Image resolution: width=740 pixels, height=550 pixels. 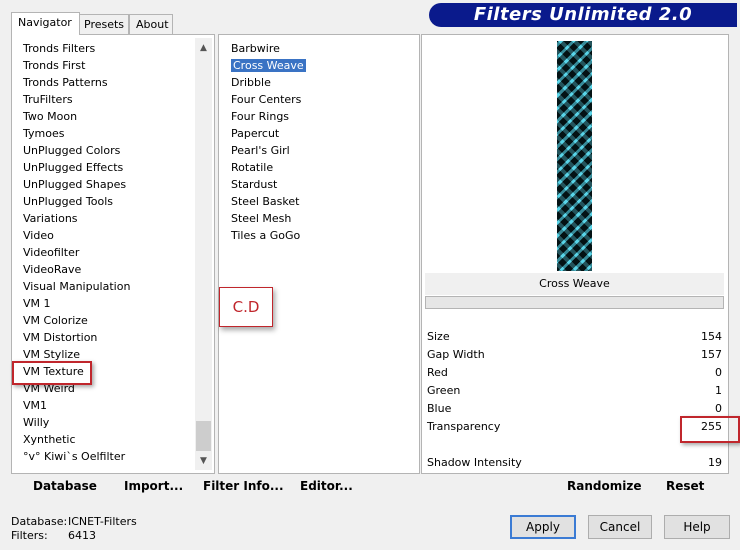 I want to click on category-item: Visual Manipulation, so click(x=75, y=286).